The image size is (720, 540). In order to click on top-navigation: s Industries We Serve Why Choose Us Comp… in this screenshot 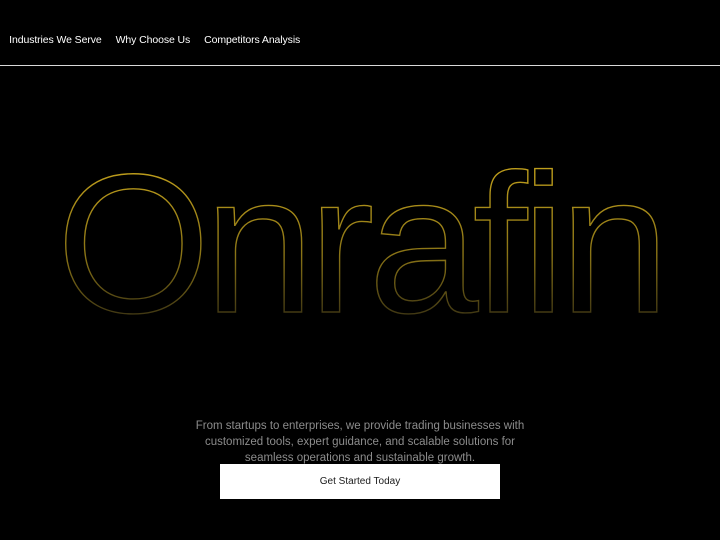, I will do `click(360, 33)`.